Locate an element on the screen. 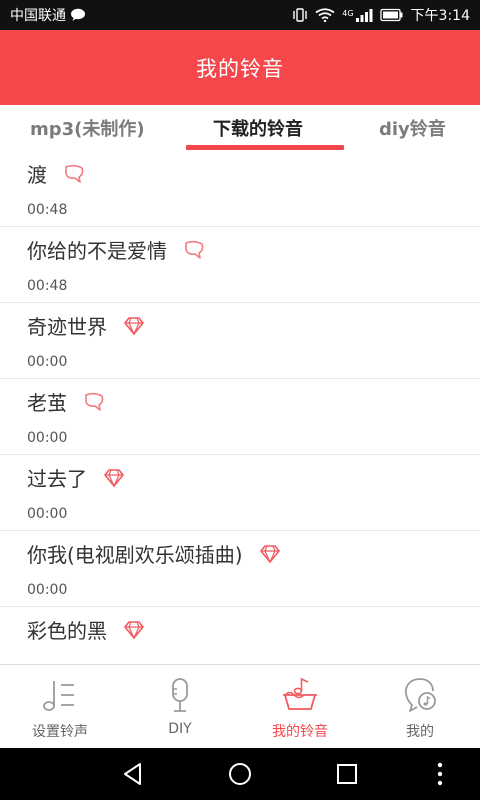 Image resolution: width=480 pixels, height=800 pixels. list-item: 奇迹世界 00:00 is located at coordinates (240, 341).